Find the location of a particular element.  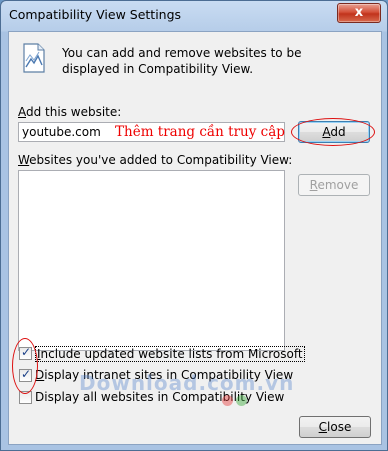

window-title: Compatibility View Settings is located at coordinates (95, 14).